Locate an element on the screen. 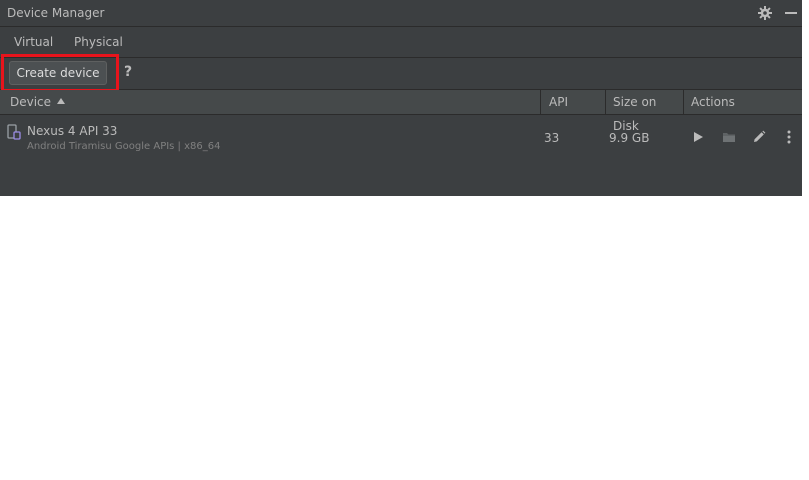 Image resolution: width=809 pixels, height=480 pixels. minimize-icon is located at coordinates (791, 13).